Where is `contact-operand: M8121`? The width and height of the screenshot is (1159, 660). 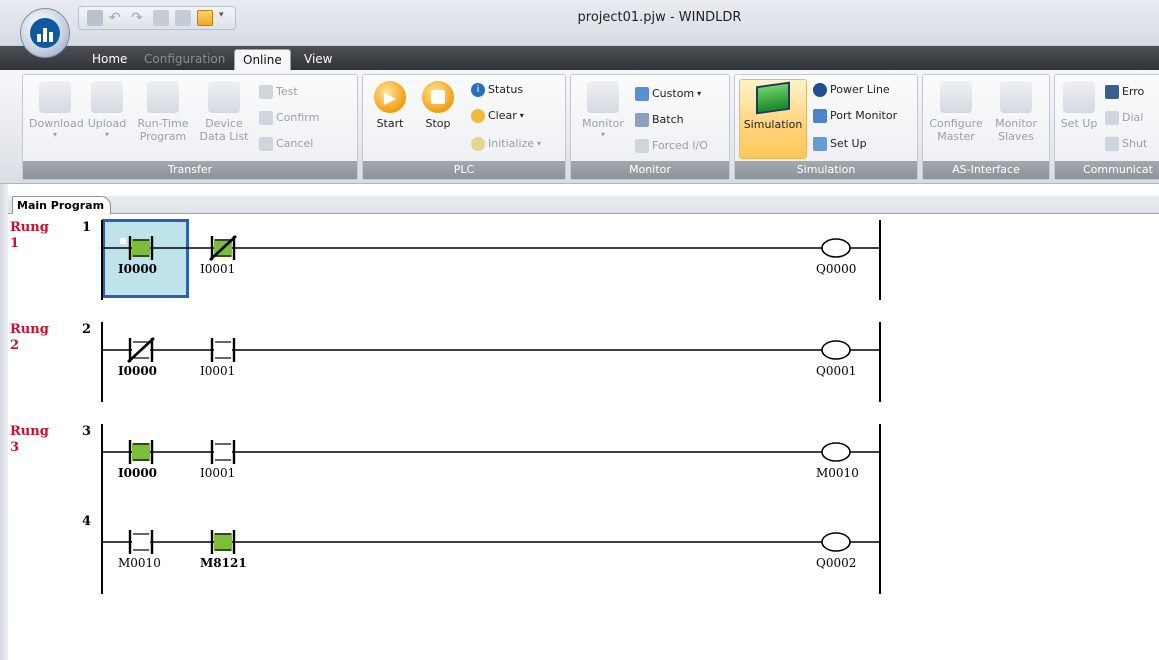 contact-operand: M8121 is located at coordinates (223, 563).